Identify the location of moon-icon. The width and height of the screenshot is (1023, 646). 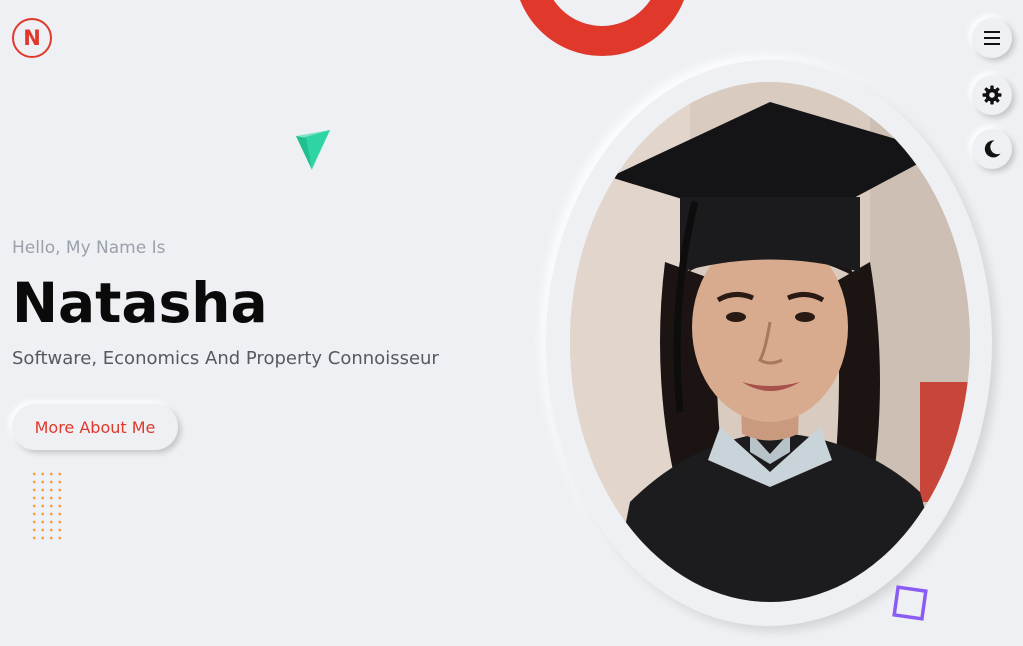
(992, 149).